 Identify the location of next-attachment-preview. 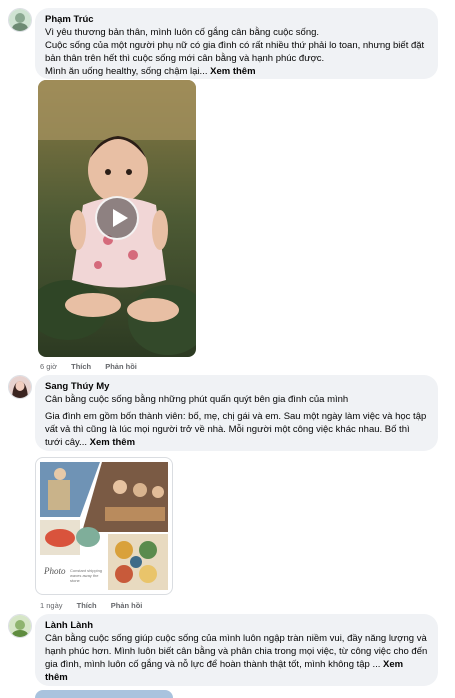
(104, 694).